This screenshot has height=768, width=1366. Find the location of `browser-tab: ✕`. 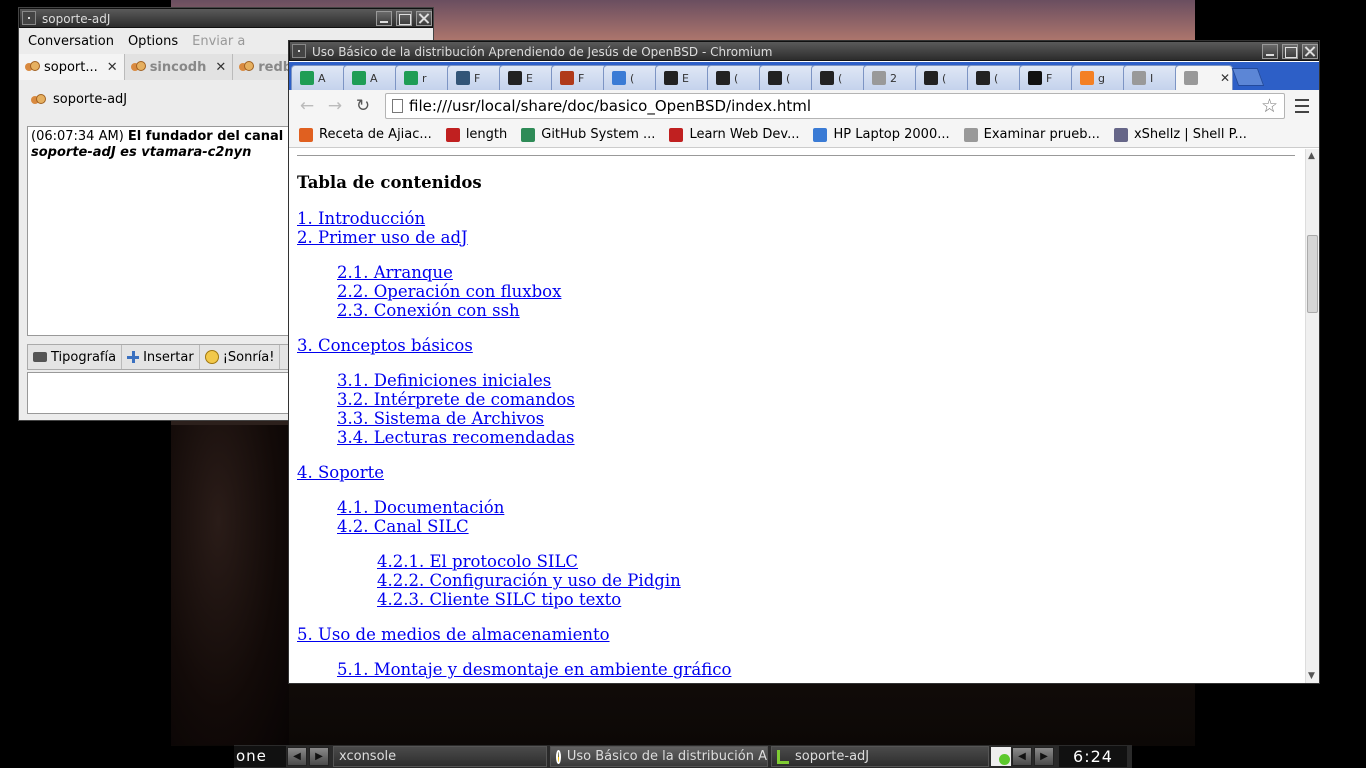

browser-tab: ✕ is located at coordinates (1204, 77).